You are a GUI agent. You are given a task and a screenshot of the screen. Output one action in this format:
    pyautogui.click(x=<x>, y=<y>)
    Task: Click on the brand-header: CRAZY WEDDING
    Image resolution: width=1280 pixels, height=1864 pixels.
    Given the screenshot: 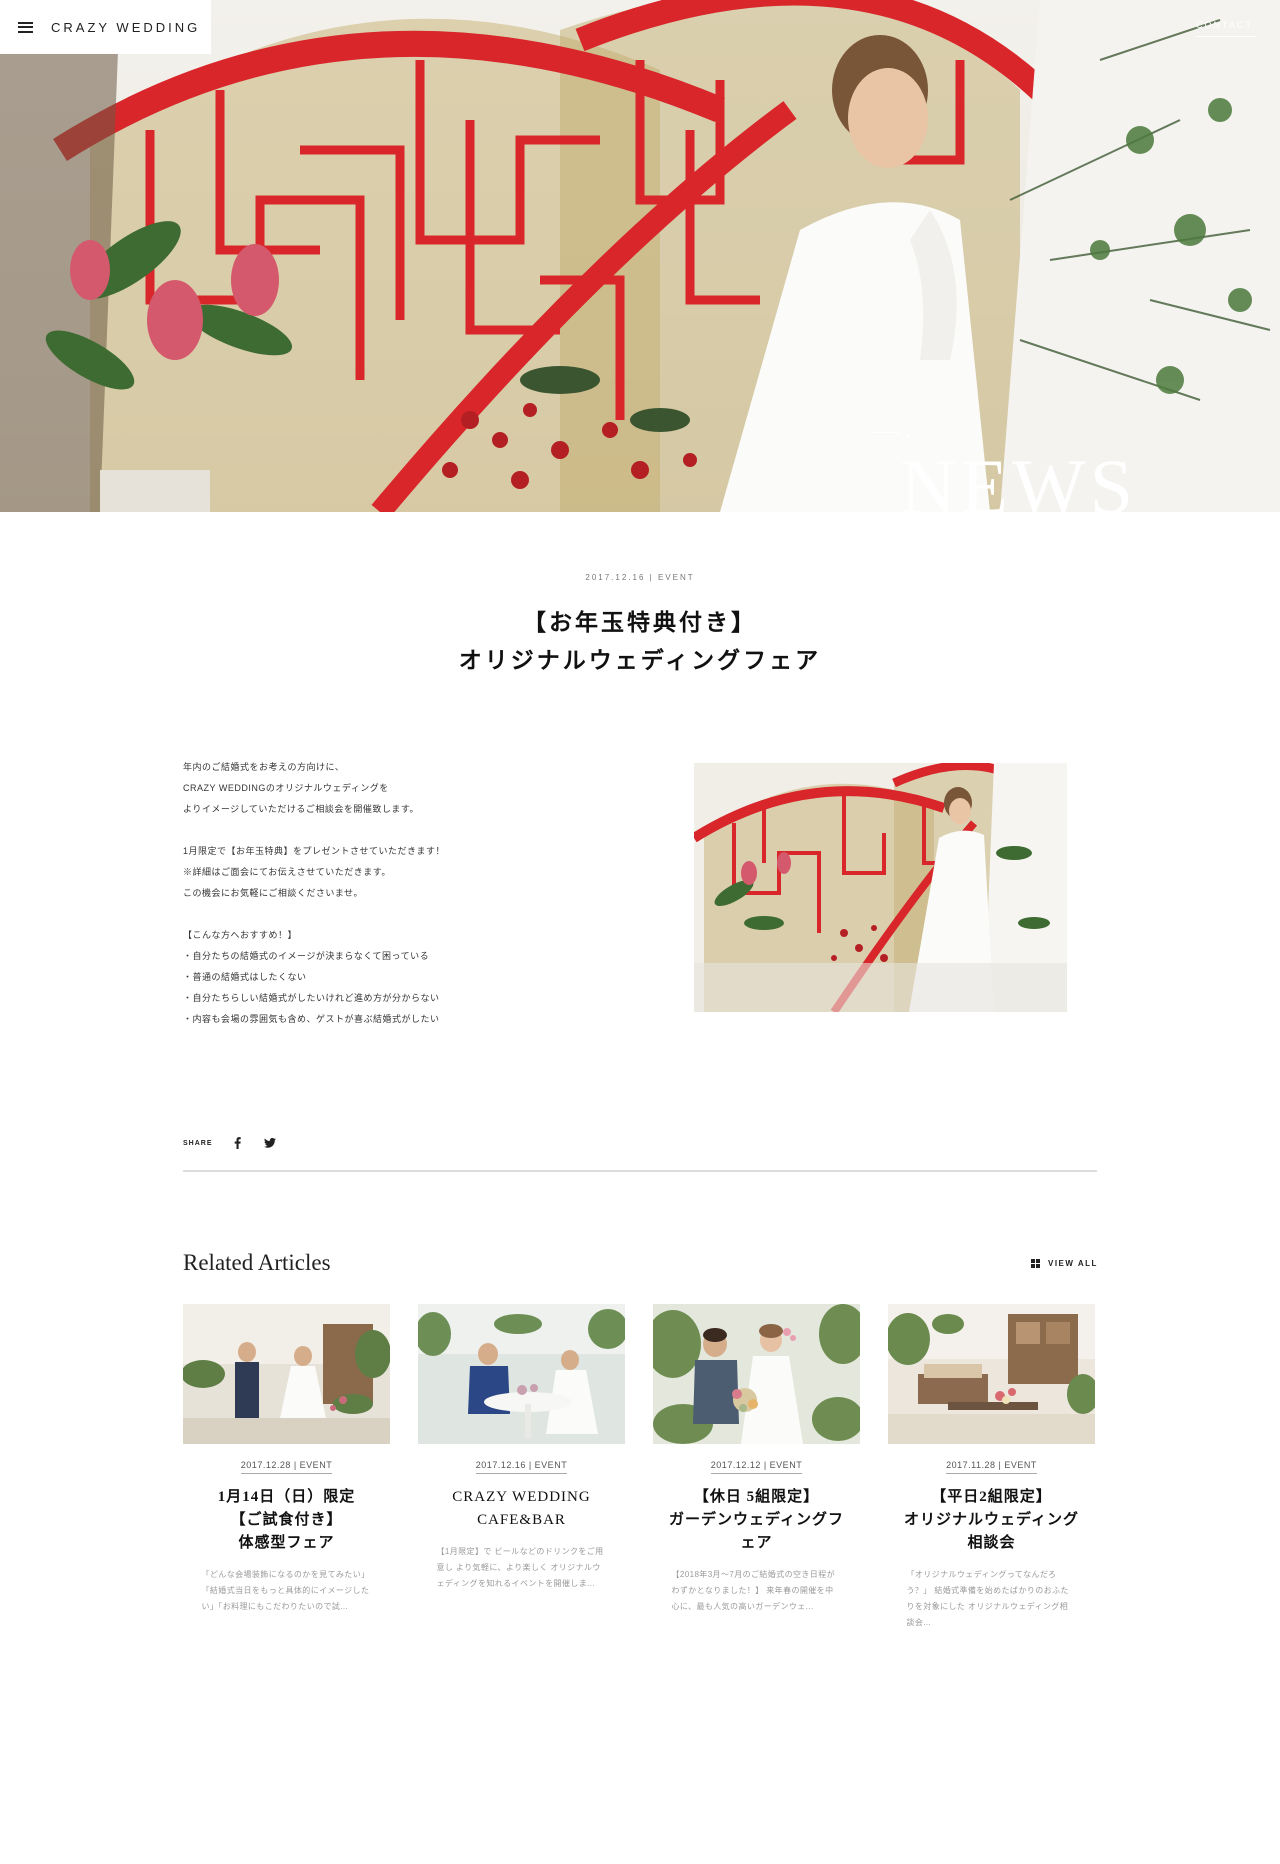 What is the action you would take?
    pyautogui.click(x=105, y=27)
    